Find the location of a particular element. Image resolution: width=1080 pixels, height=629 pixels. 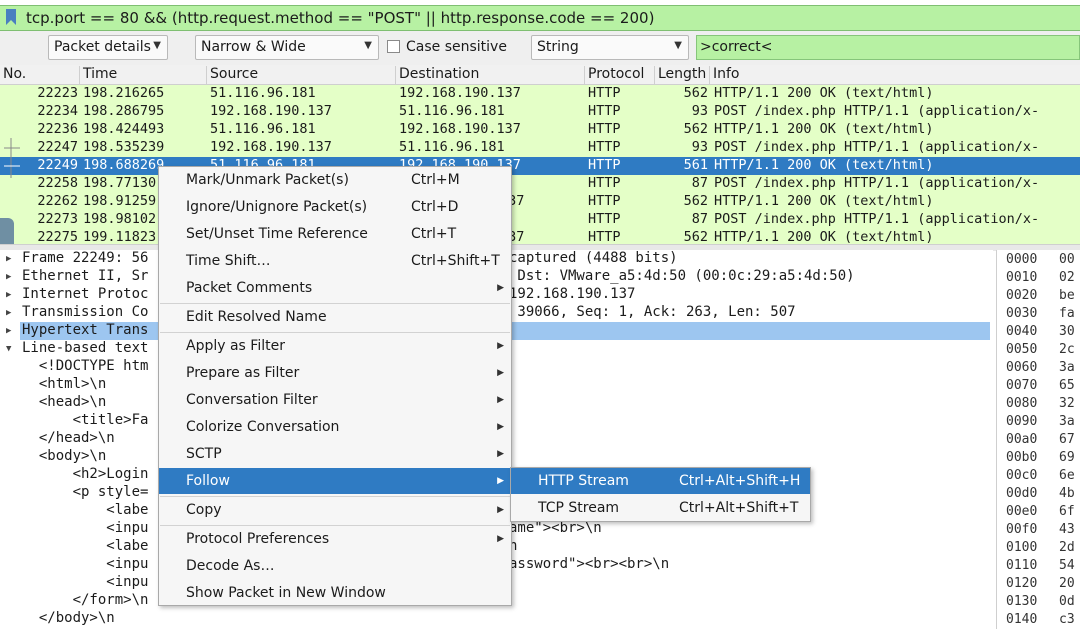

detail-ethernet: Ethernet II, Sr is located at coordinates (85, 277).